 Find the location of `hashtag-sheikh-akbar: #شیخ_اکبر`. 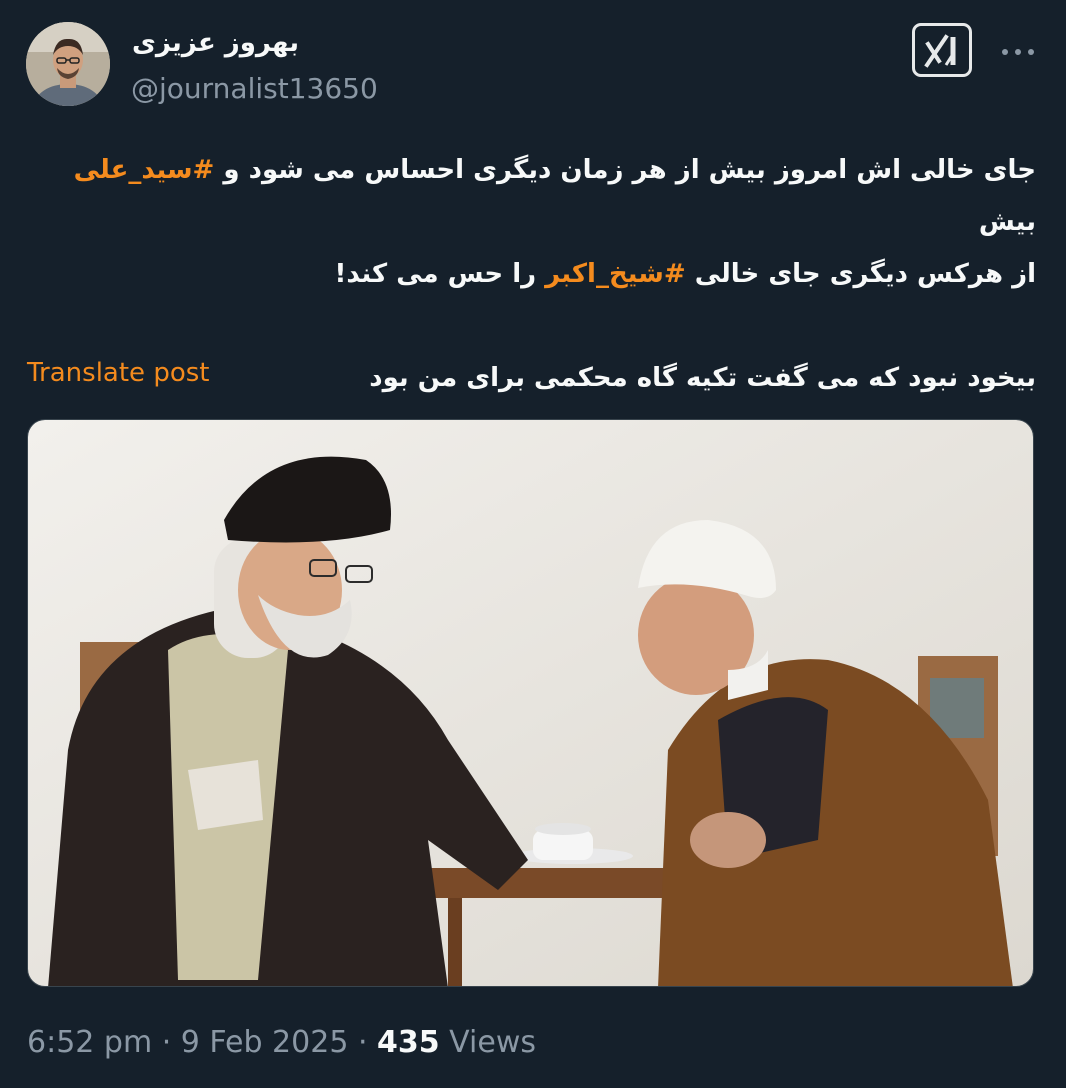

hashtag-sheikh-akbar: #شیخ_اکبر is located at coordinates (615, 274).